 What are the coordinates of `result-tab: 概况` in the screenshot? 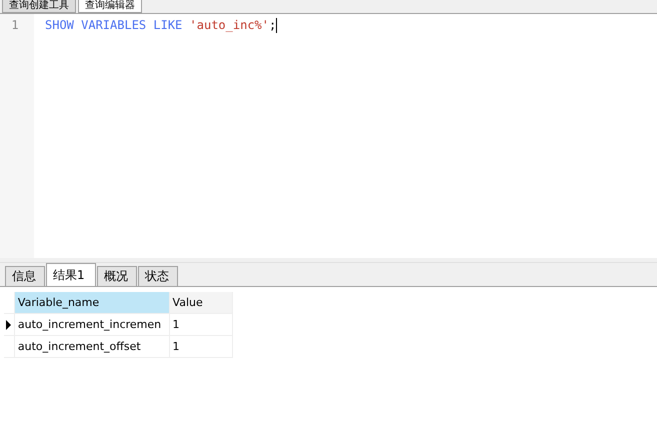 It's located at (117, 276).